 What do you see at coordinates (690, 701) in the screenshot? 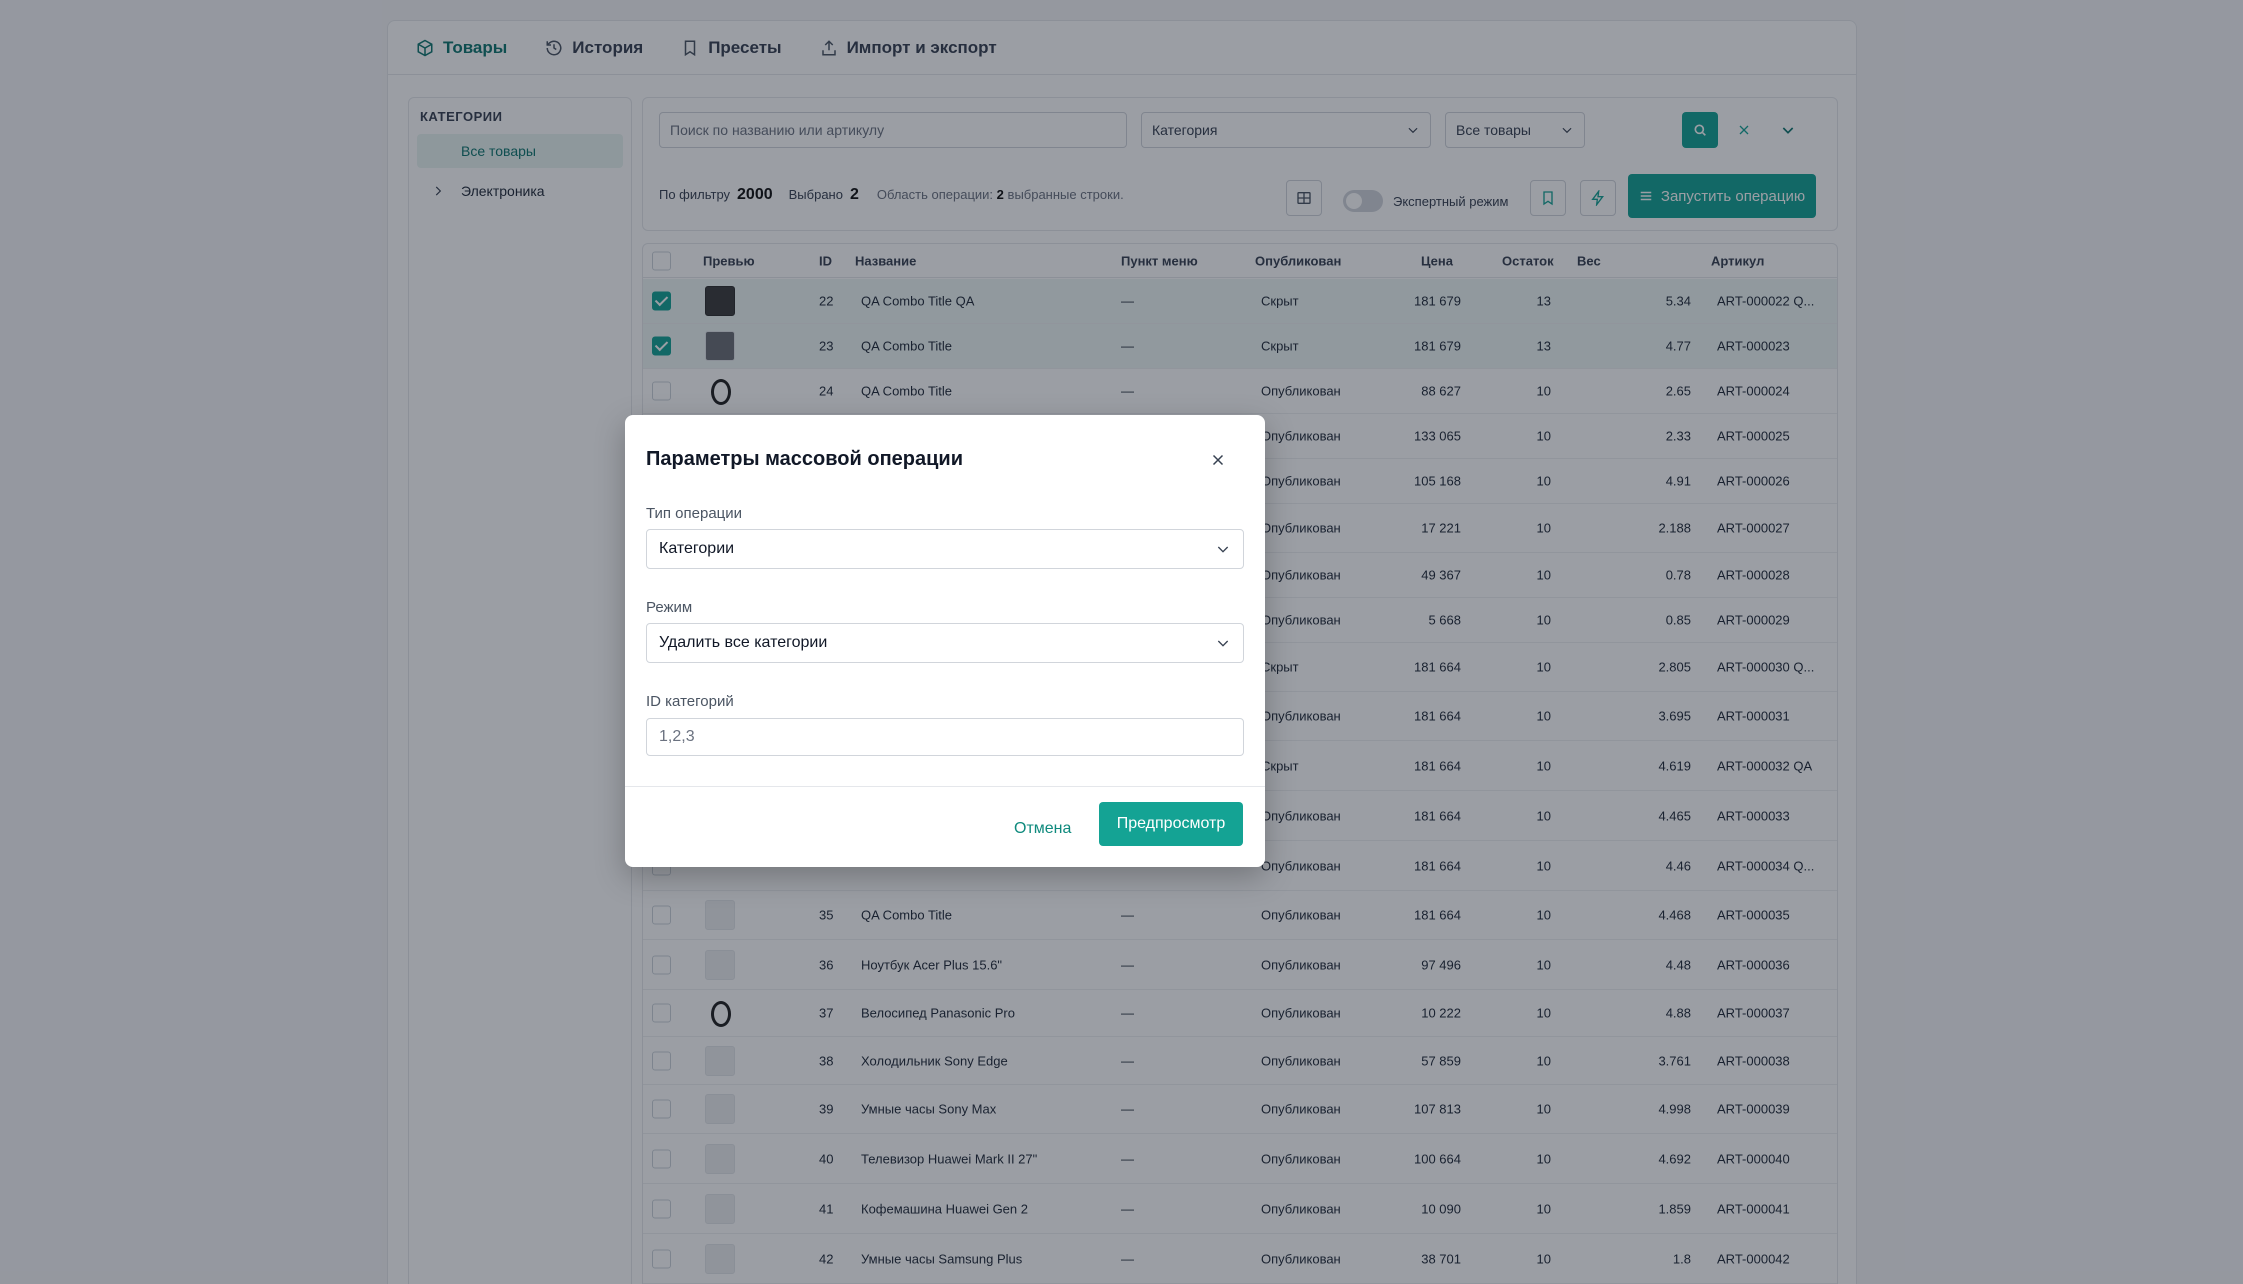
I see `category-ids-label: ID категорий` at bounding box center [690, 701].